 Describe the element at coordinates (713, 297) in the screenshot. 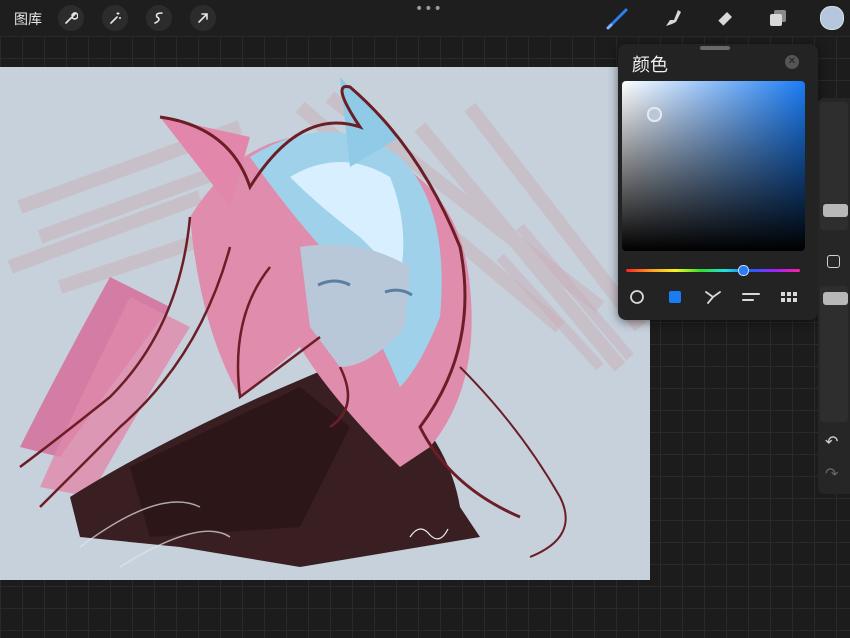

I see `harmony-icon` at that location.